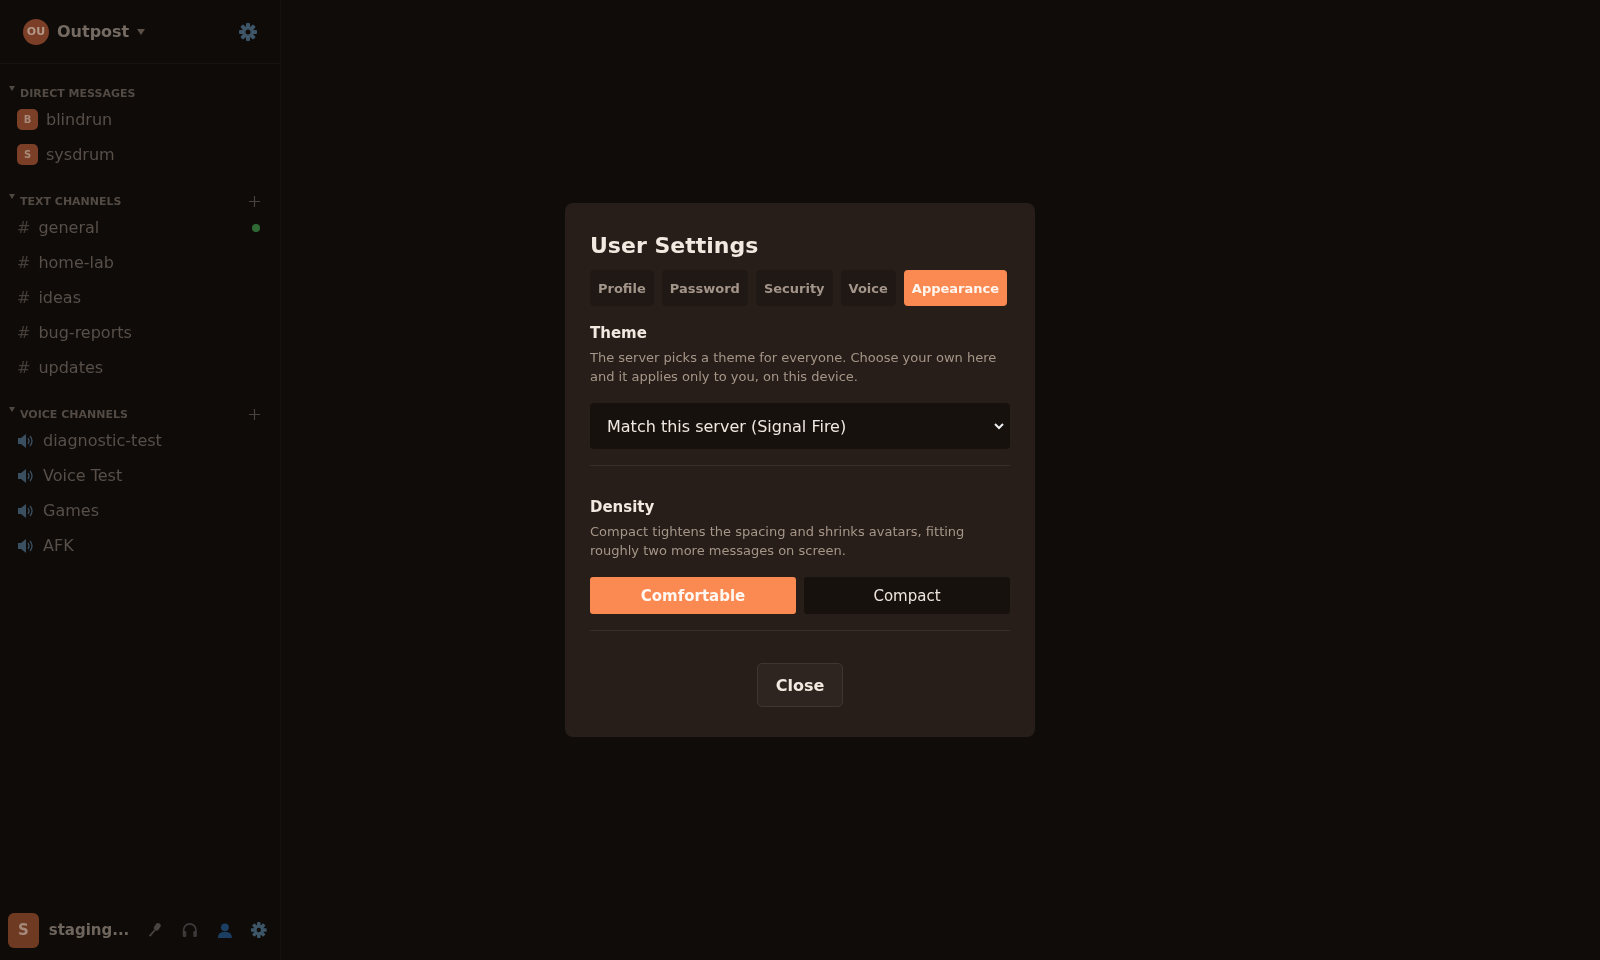  I want to click on channel-item: # home-lab, so click(140, 262).